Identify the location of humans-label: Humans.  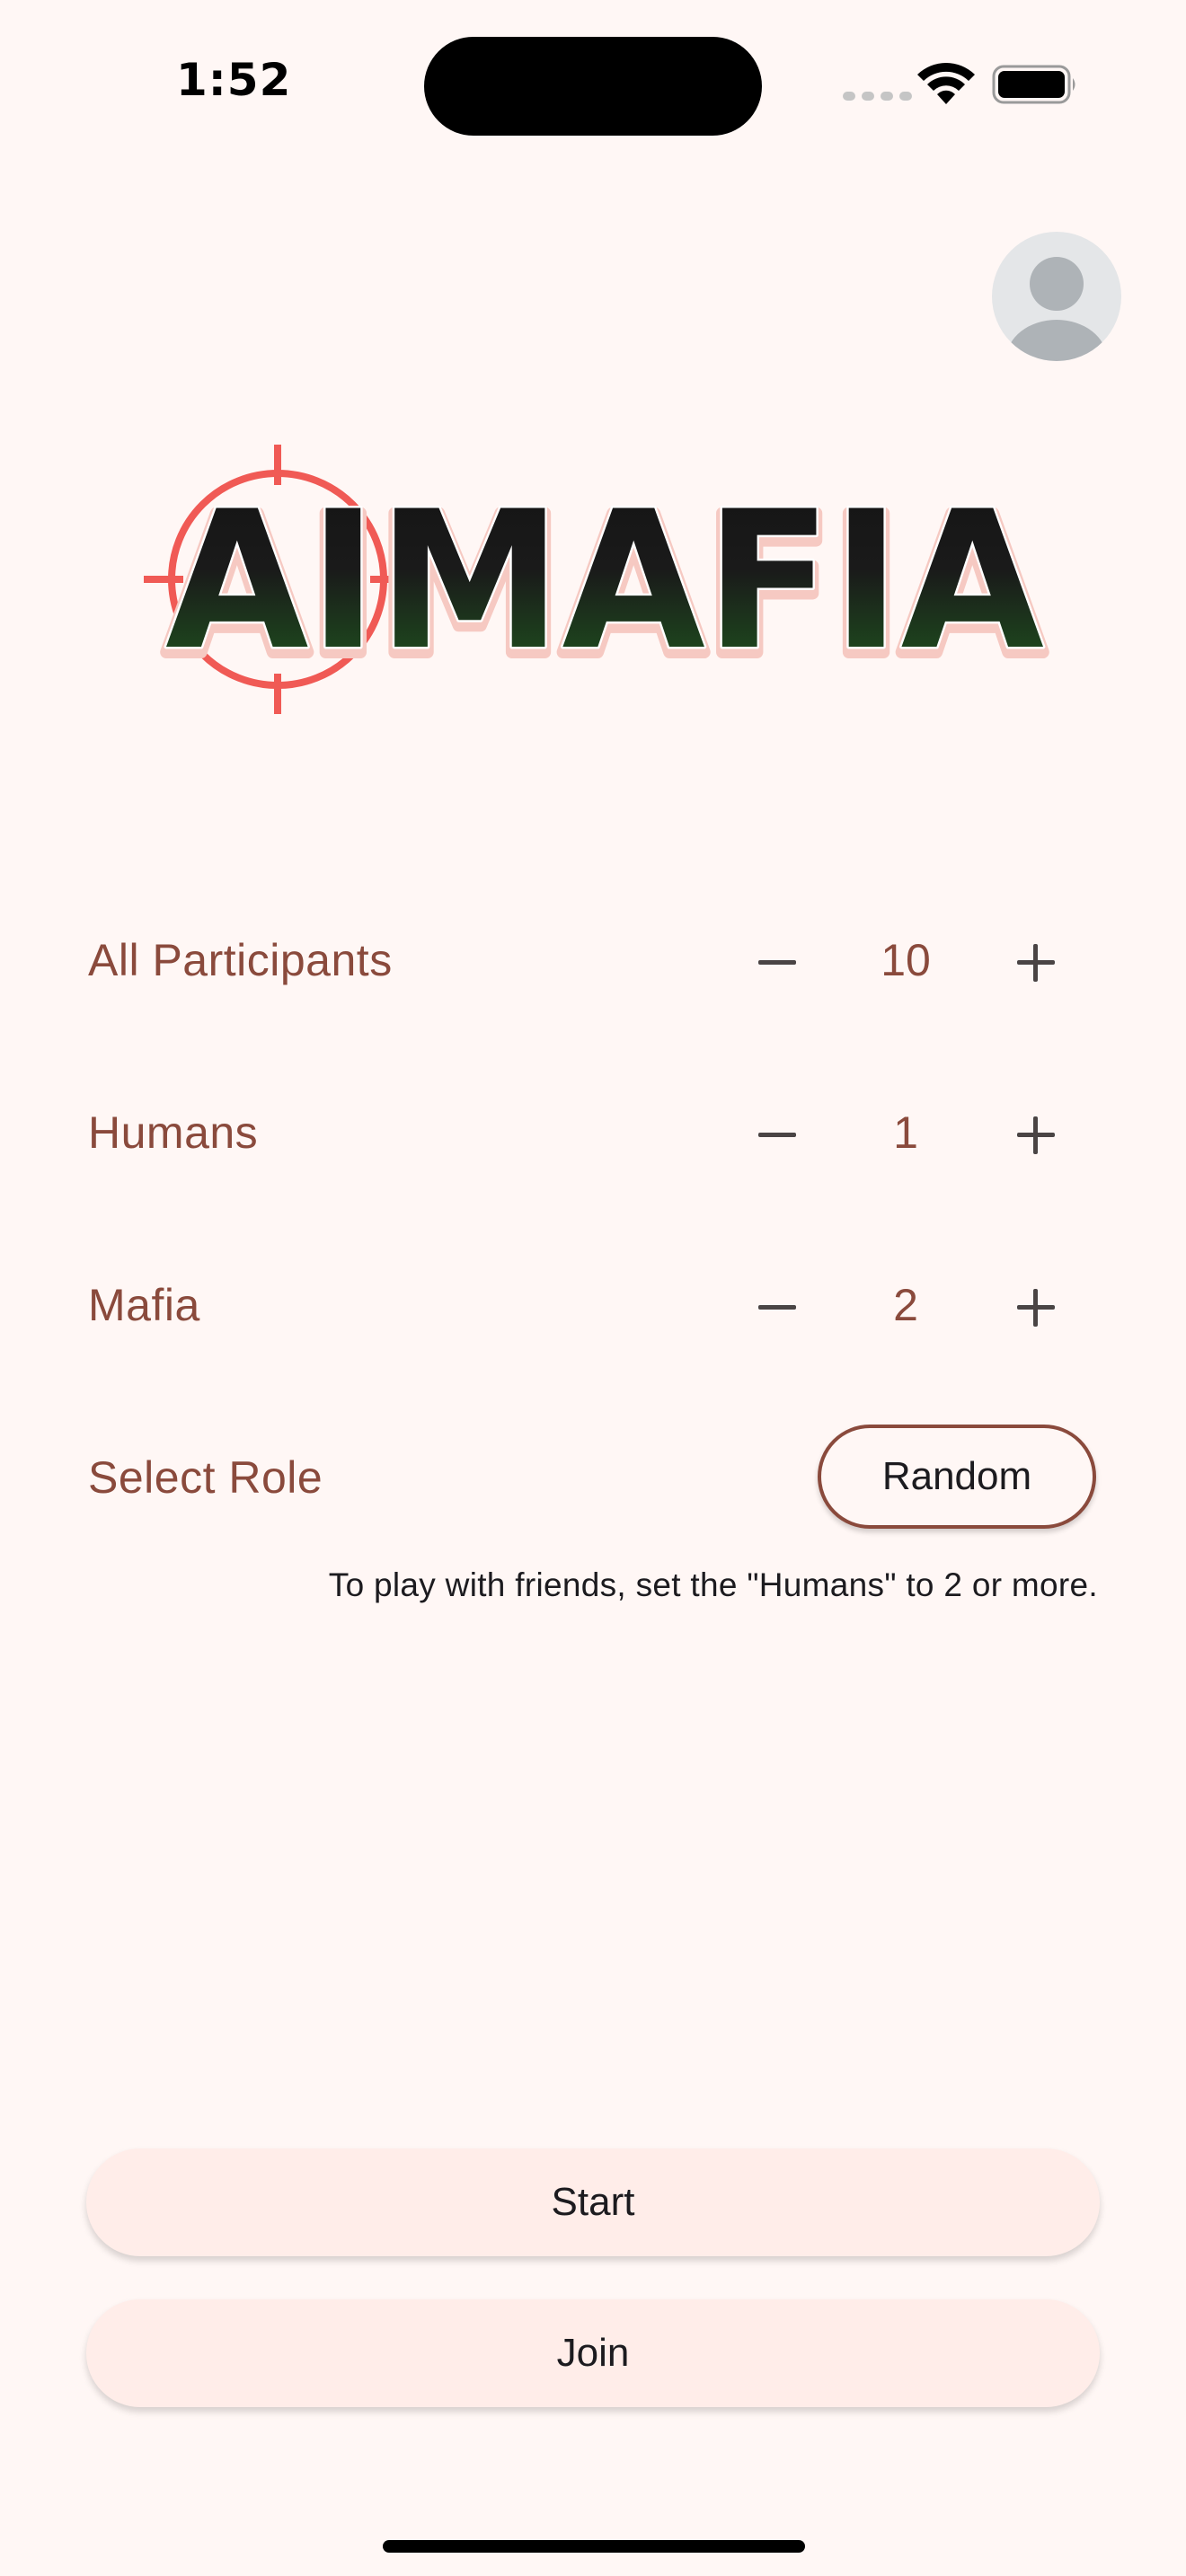
(173, 1132).